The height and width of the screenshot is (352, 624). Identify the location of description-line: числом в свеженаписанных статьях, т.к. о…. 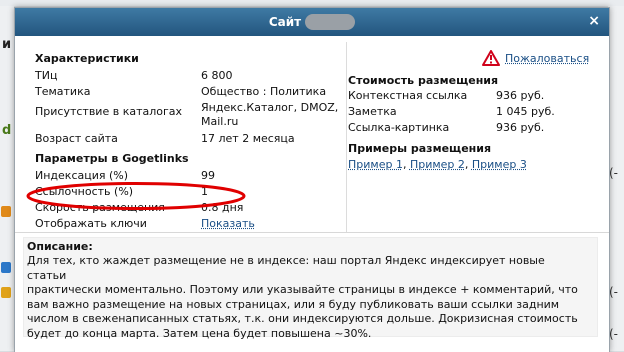
(302, 318).